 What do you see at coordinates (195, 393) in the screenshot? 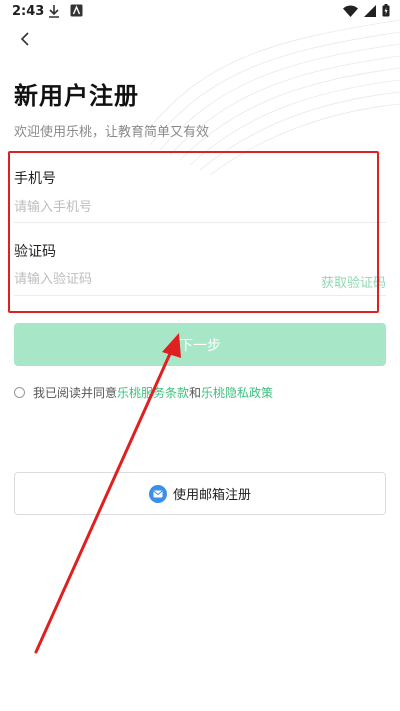
I see `agreement-conjunction: 和` at bounding box center [195, 393].